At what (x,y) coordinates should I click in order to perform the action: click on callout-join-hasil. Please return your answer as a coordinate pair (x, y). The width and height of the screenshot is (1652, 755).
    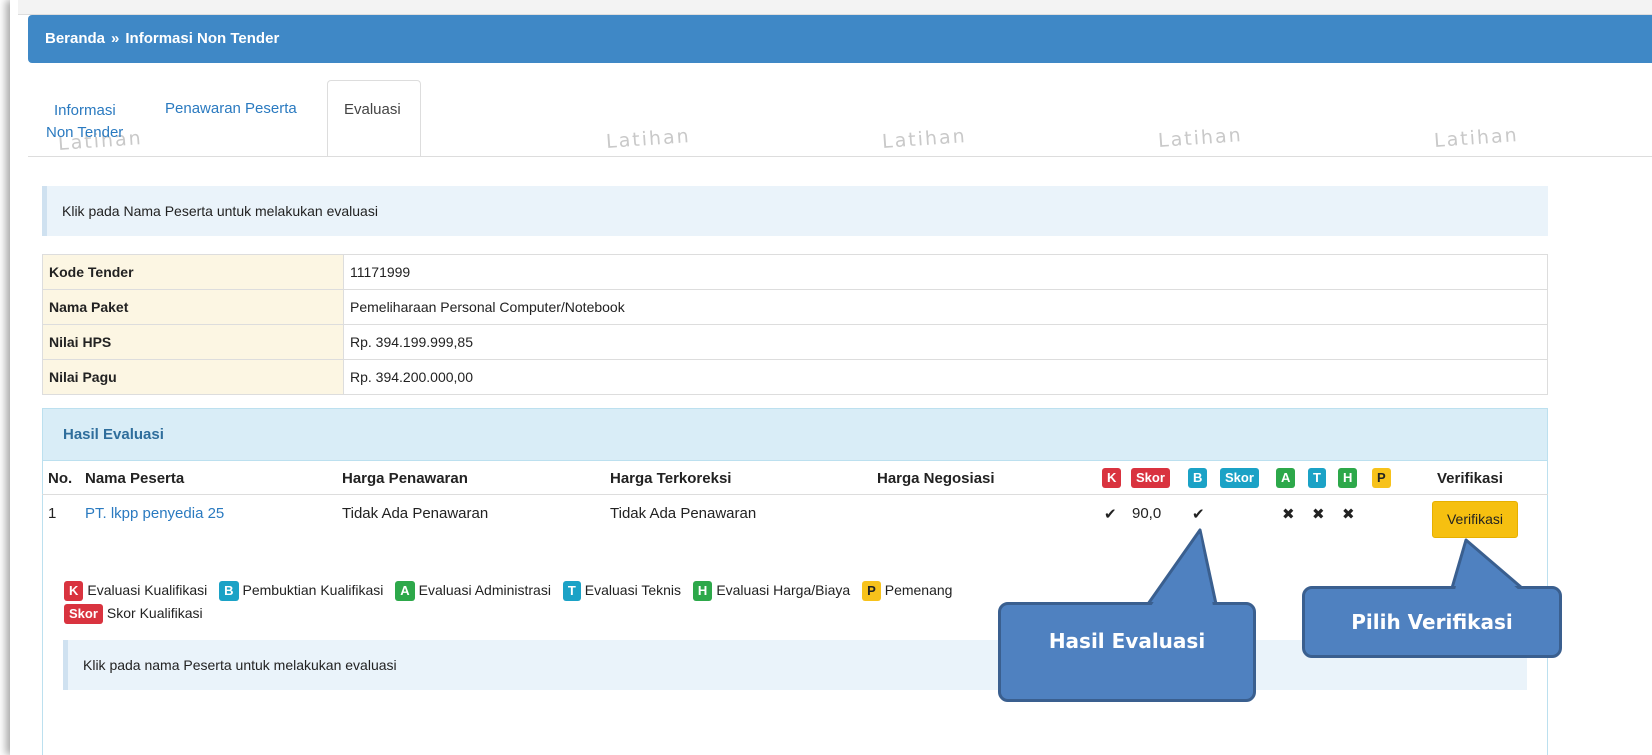
    Looking at the image, I should click on (1182, 570).